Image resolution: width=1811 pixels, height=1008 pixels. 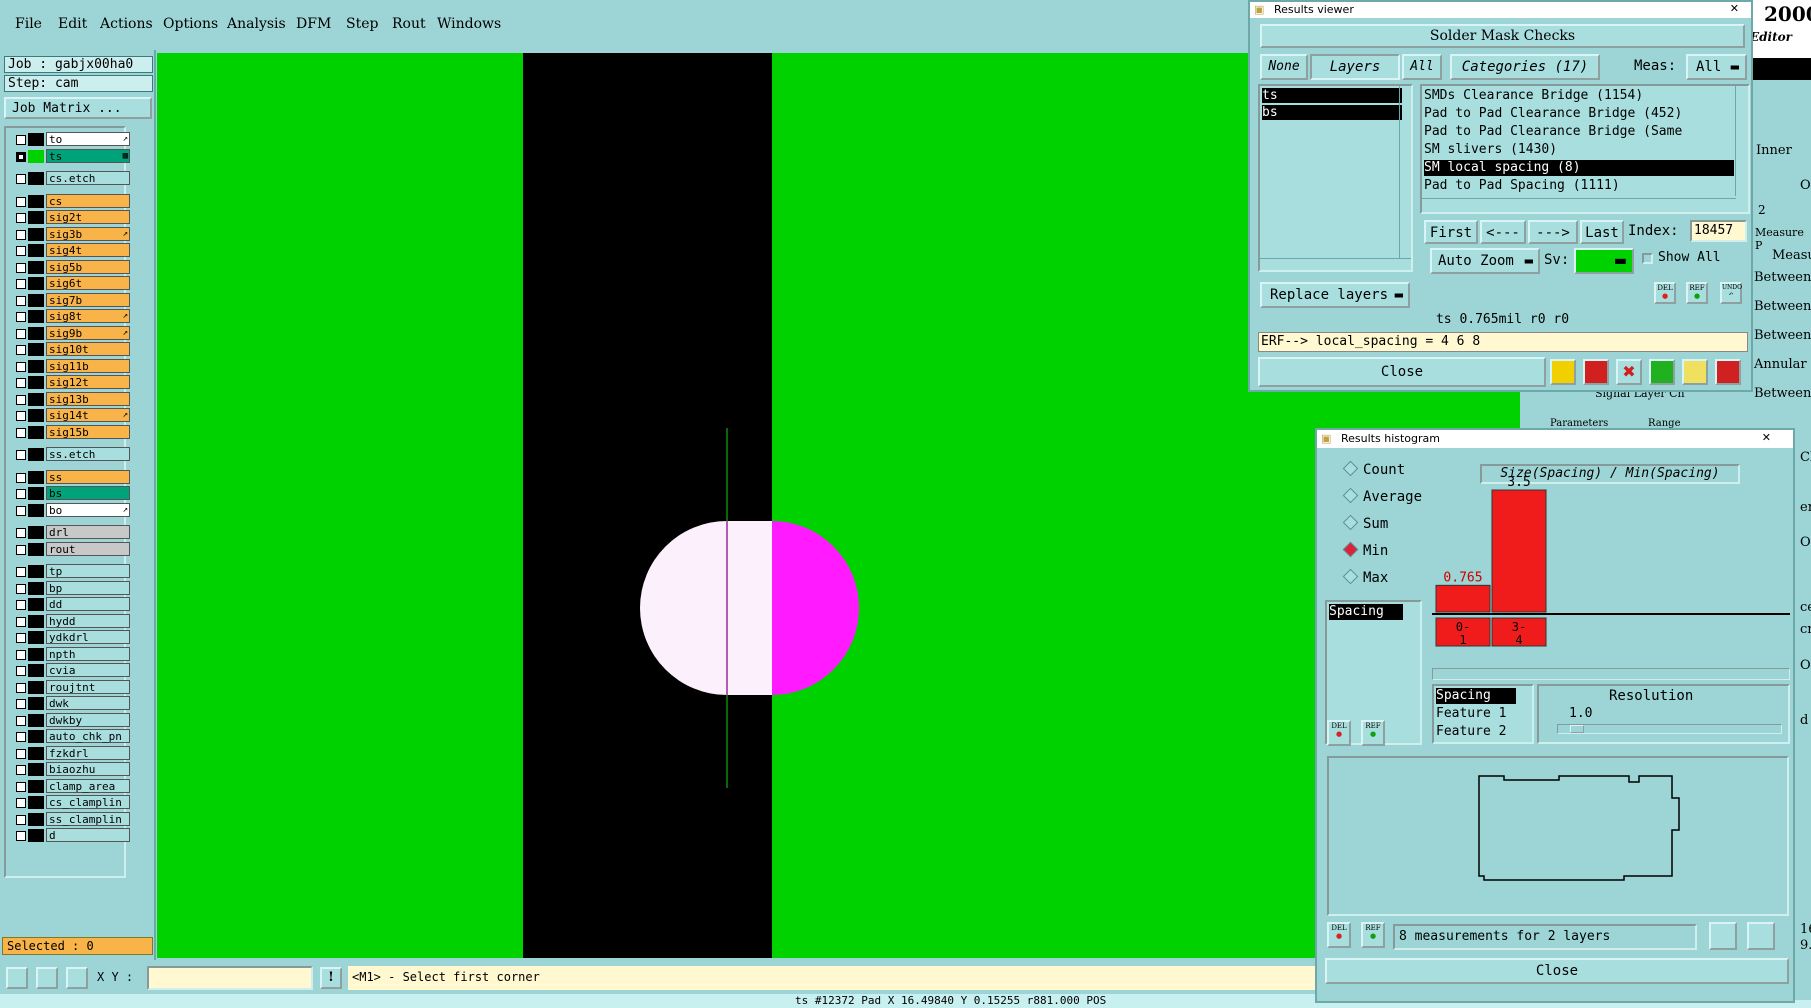 I want to click on rv-layer-list: ts bs, so click(x=1335, y=178).